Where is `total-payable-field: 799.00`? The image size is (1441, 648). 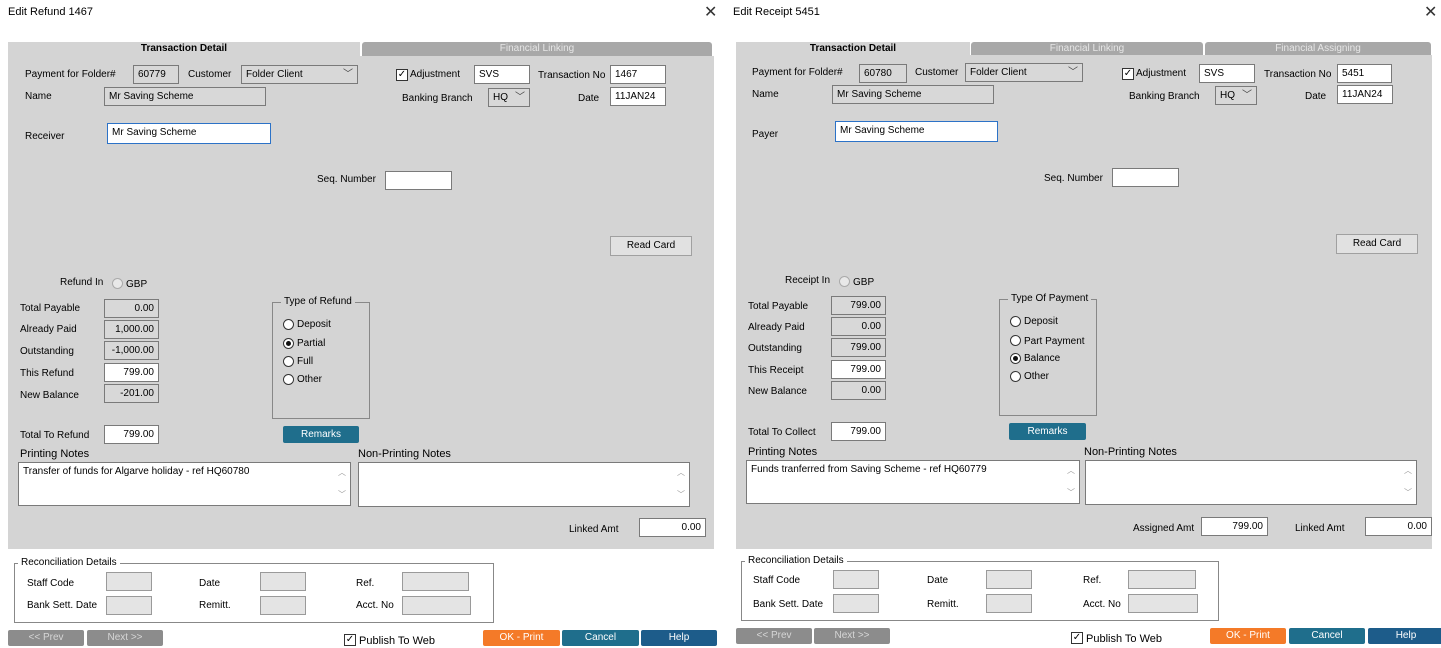 total-payable-field: 799.00 is located at coordinates (858, 305).